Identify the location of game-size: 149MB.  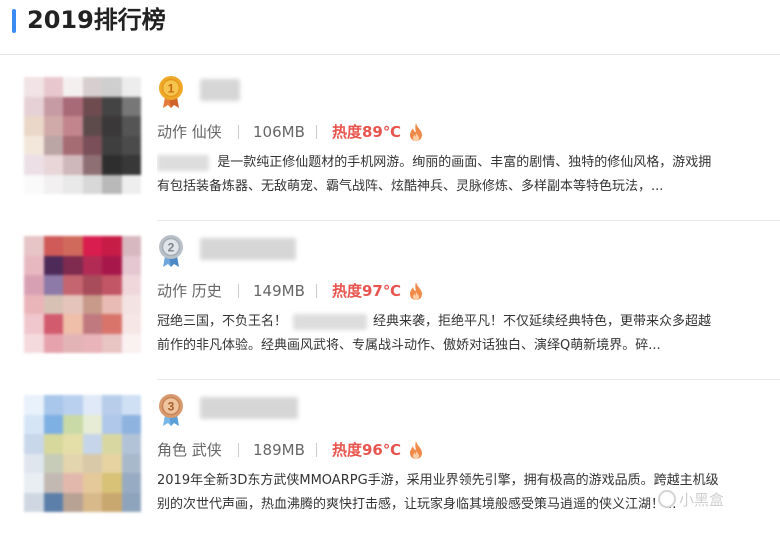
(279, 291).